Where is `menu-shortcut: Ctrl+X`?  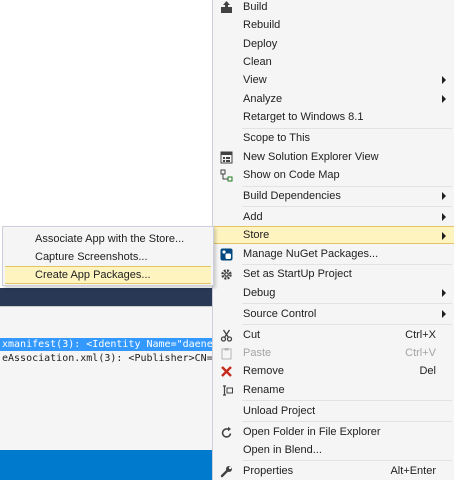 menu-shortcut: Ctrl+X is located at coordinates (420, 335).